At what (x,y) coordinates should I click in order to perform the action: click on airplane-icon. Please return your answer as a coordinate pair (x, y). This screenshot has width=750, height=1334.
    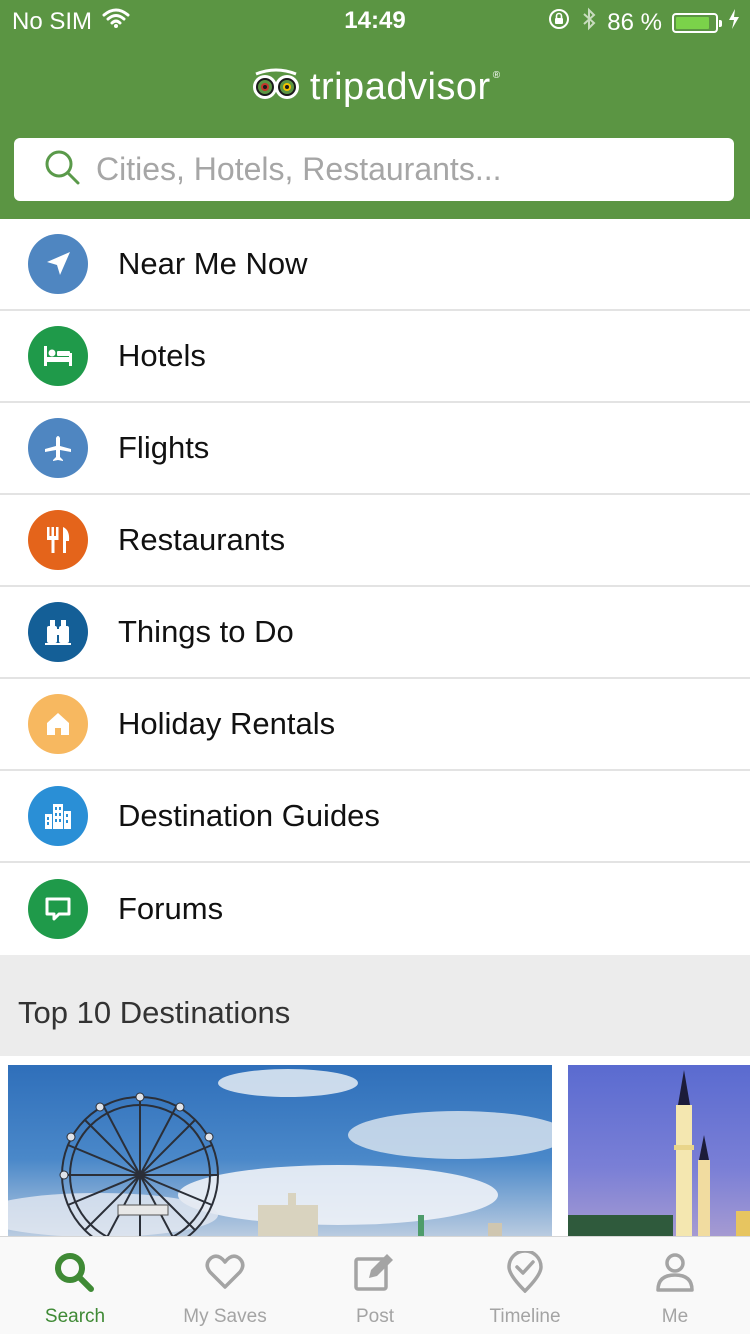
    Looking at the image, I should click on (58, 448).